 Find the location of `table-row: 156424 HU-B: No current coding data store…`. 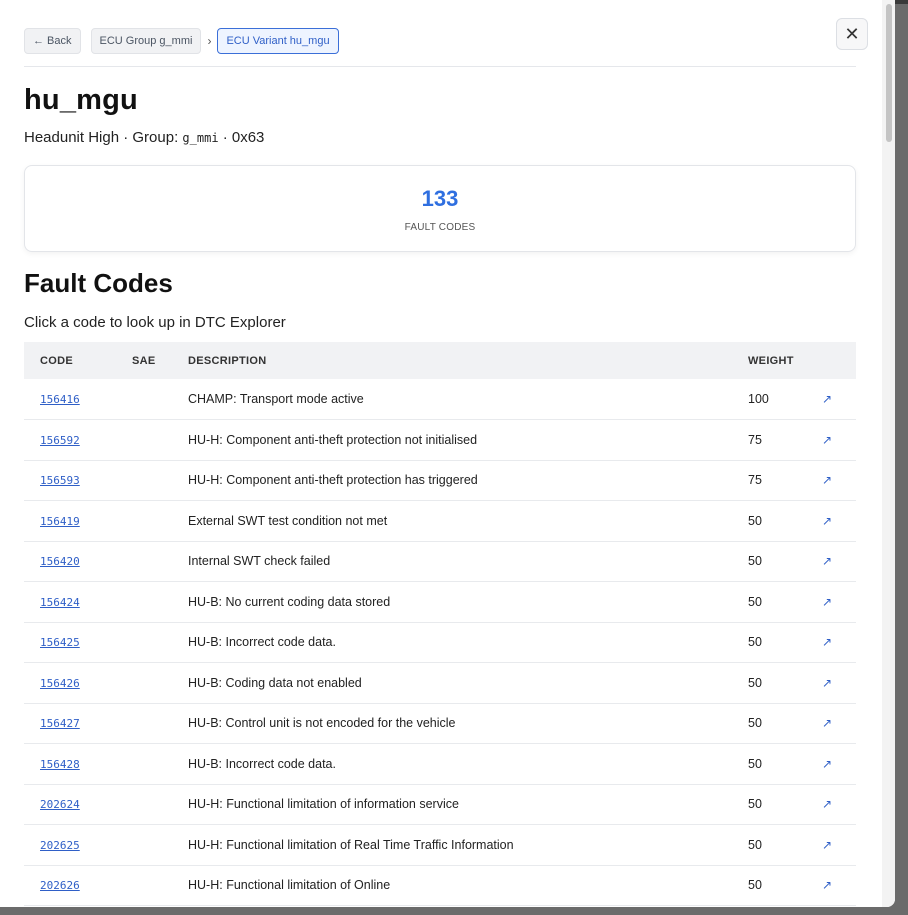

table-row: 156424 HU-B: No current coding data store… is located at coordinates (440, 602).